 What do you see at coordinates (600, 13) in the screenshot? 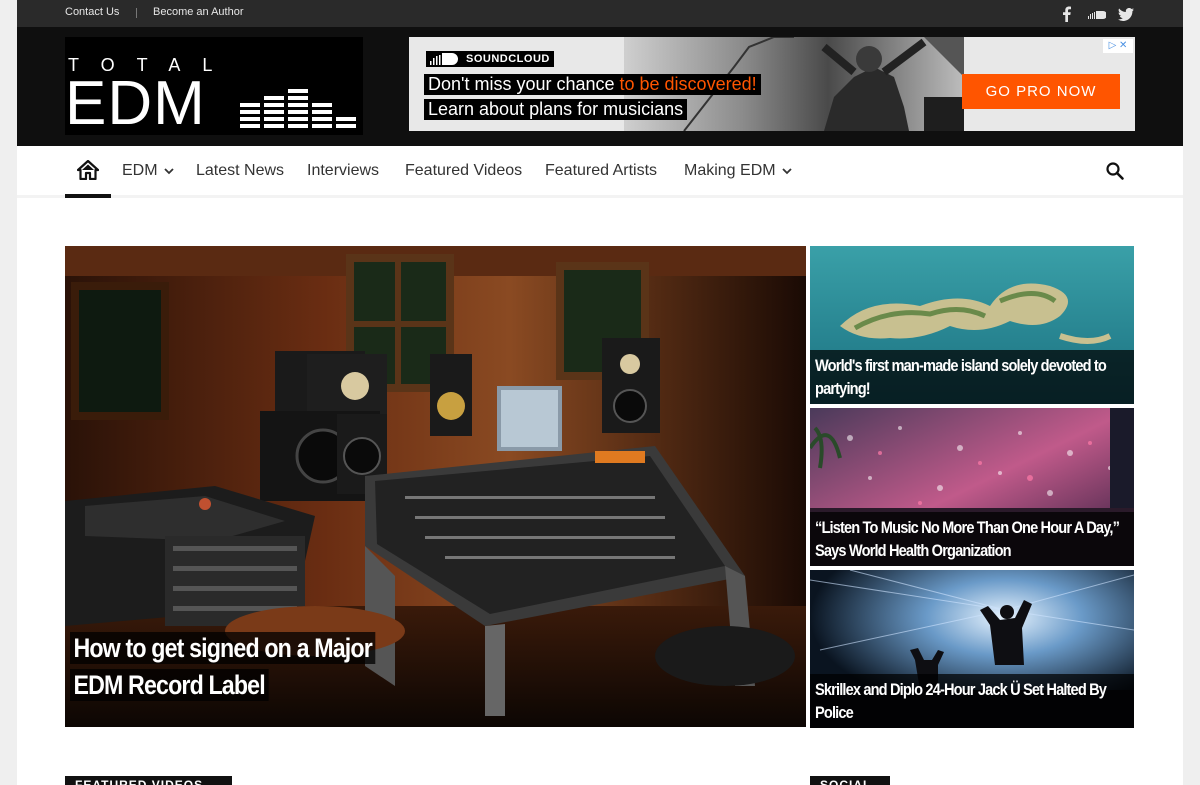
I see `top-bar: Contact Us Become an Author` at bounding box center [600, 13].